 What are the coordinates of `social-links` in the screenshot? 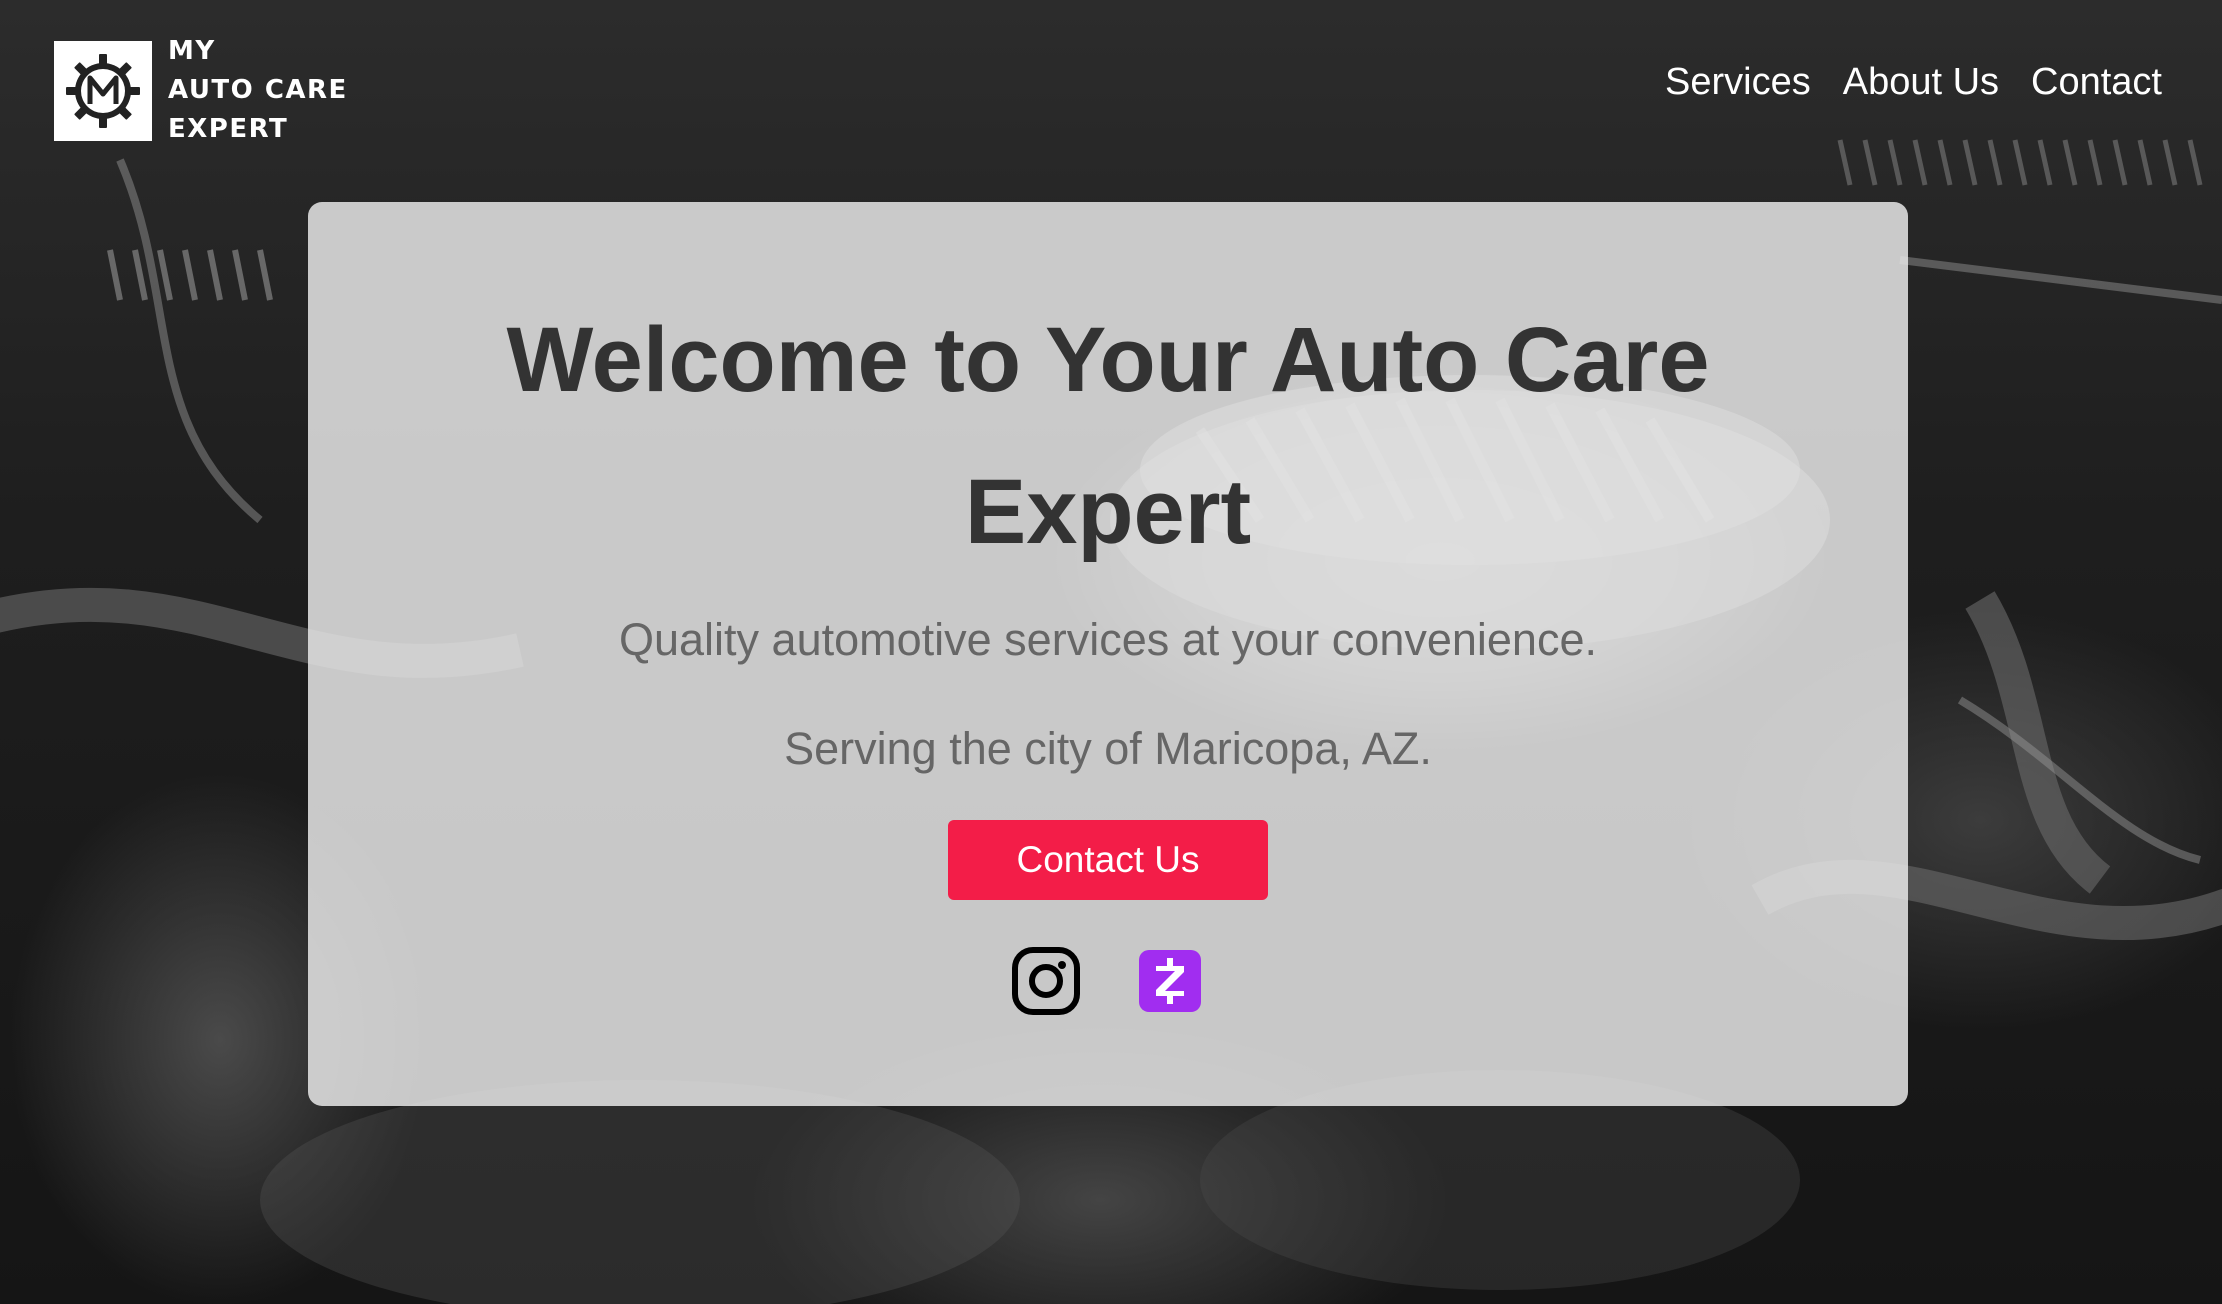 It's located at (1108, 983).